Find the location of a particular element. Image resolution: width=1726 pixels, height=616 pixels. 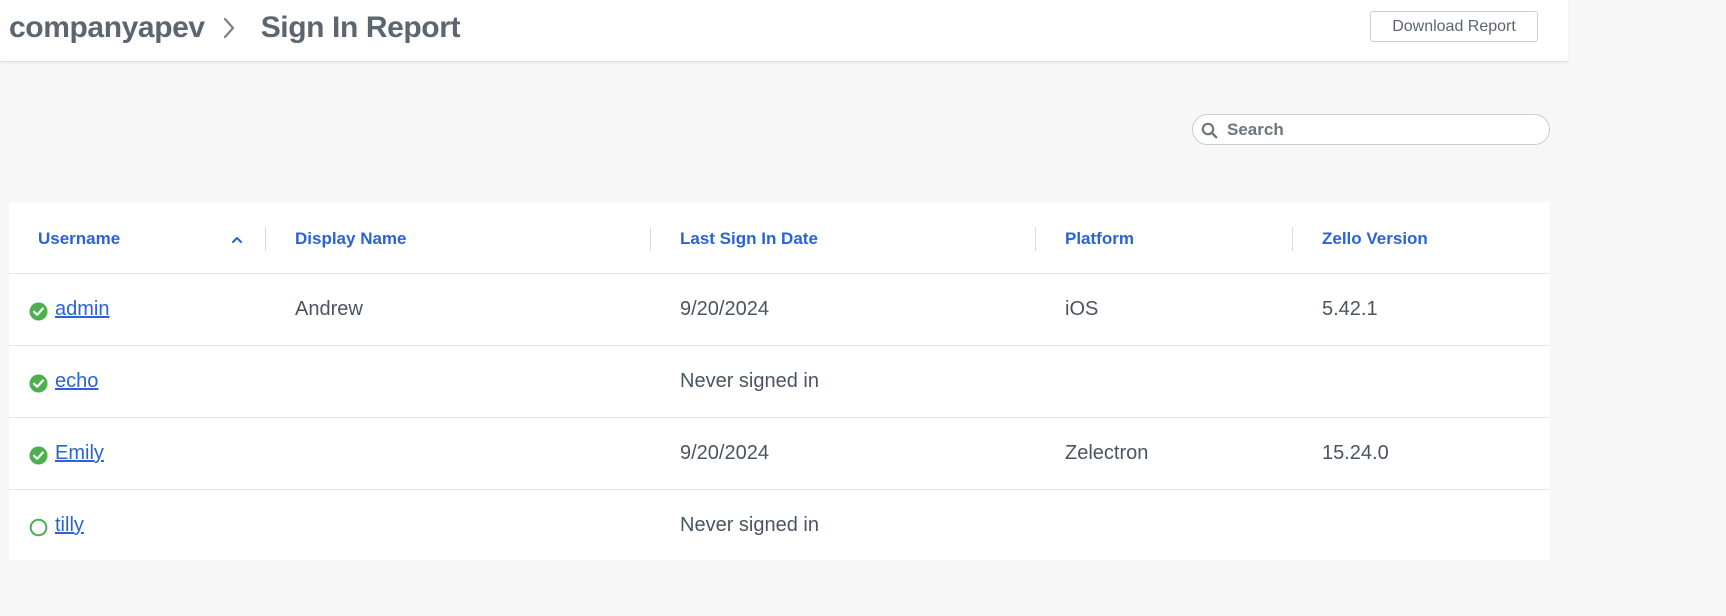

search-icon is located at coordinates (1209, 130).